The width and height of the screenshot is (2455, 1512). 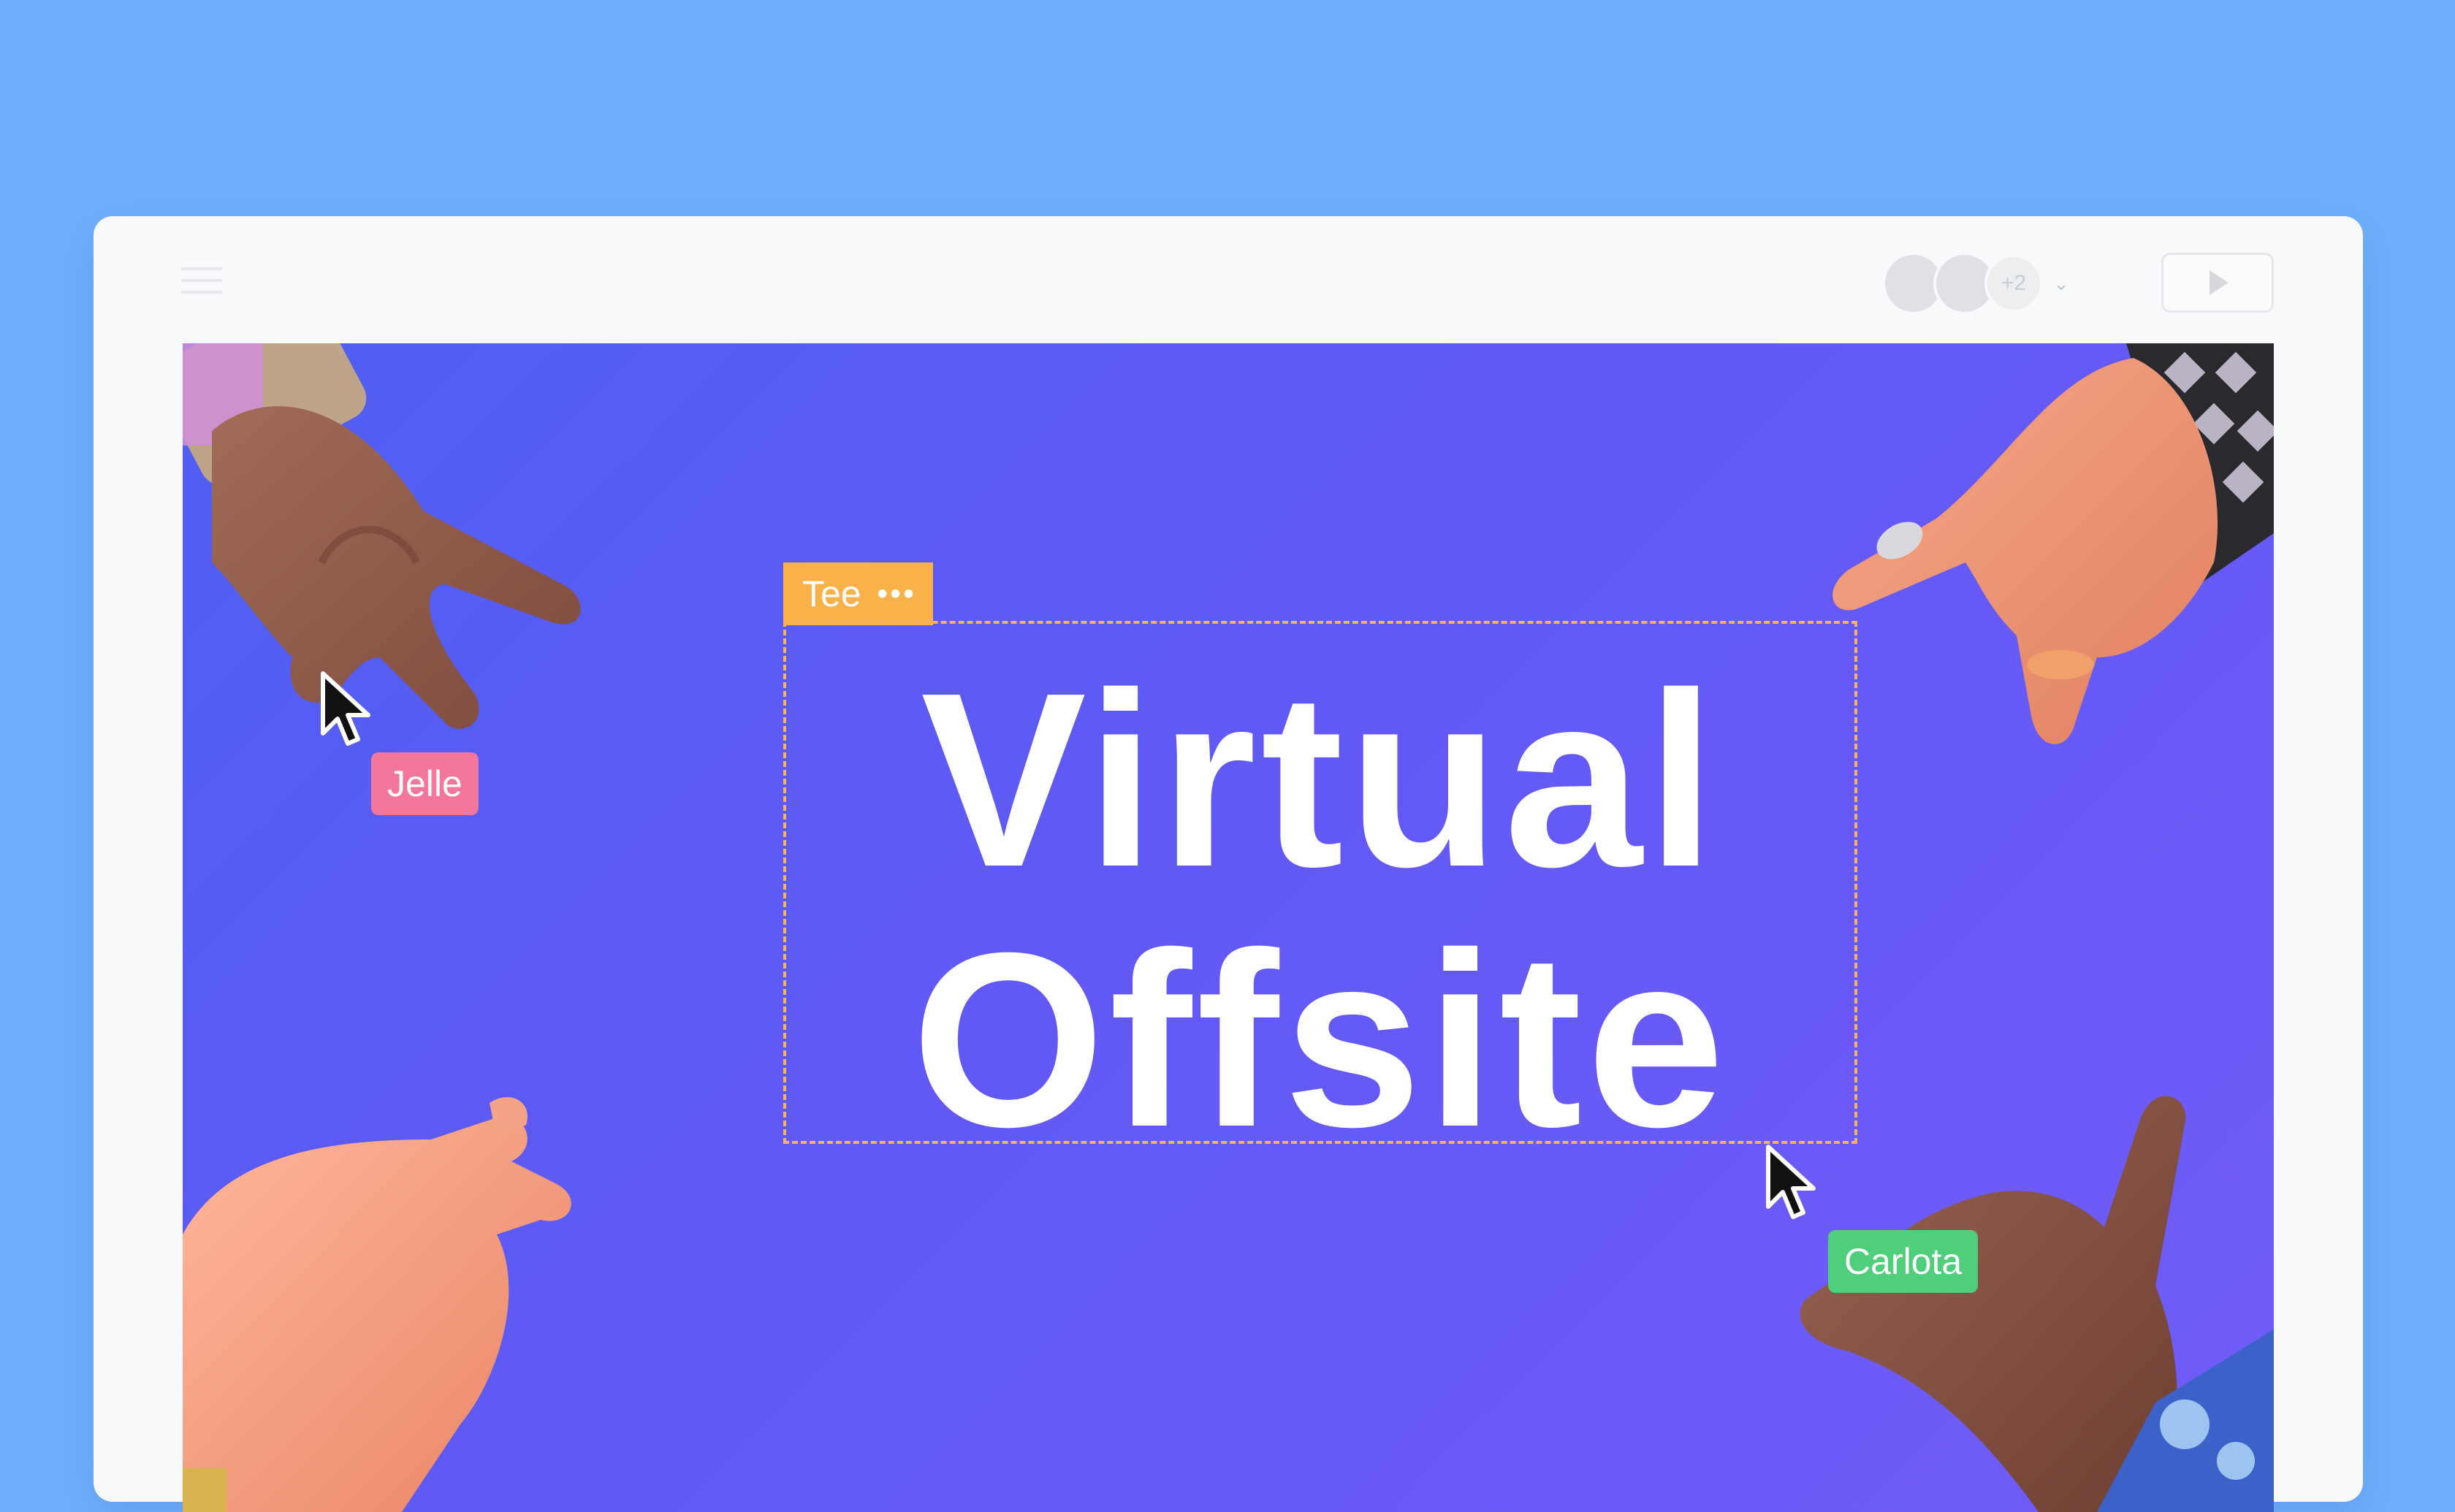 What do you see at coordinates (2061, 283) in the screenshot?
I see `chevron-down-icon: ⌄` at bounding box center [2061, 283].